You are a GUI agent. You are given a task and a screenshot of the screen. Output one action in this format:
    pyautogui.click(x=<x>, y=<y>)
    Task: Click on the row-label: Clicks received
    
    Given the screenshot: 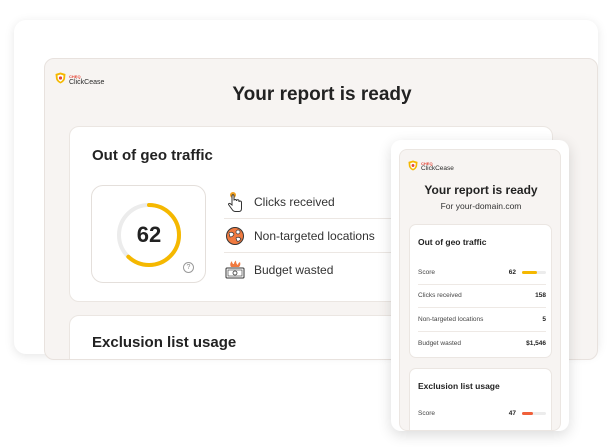 What is the action you would take?
    pyautogui.click(x=440, y=296)
    